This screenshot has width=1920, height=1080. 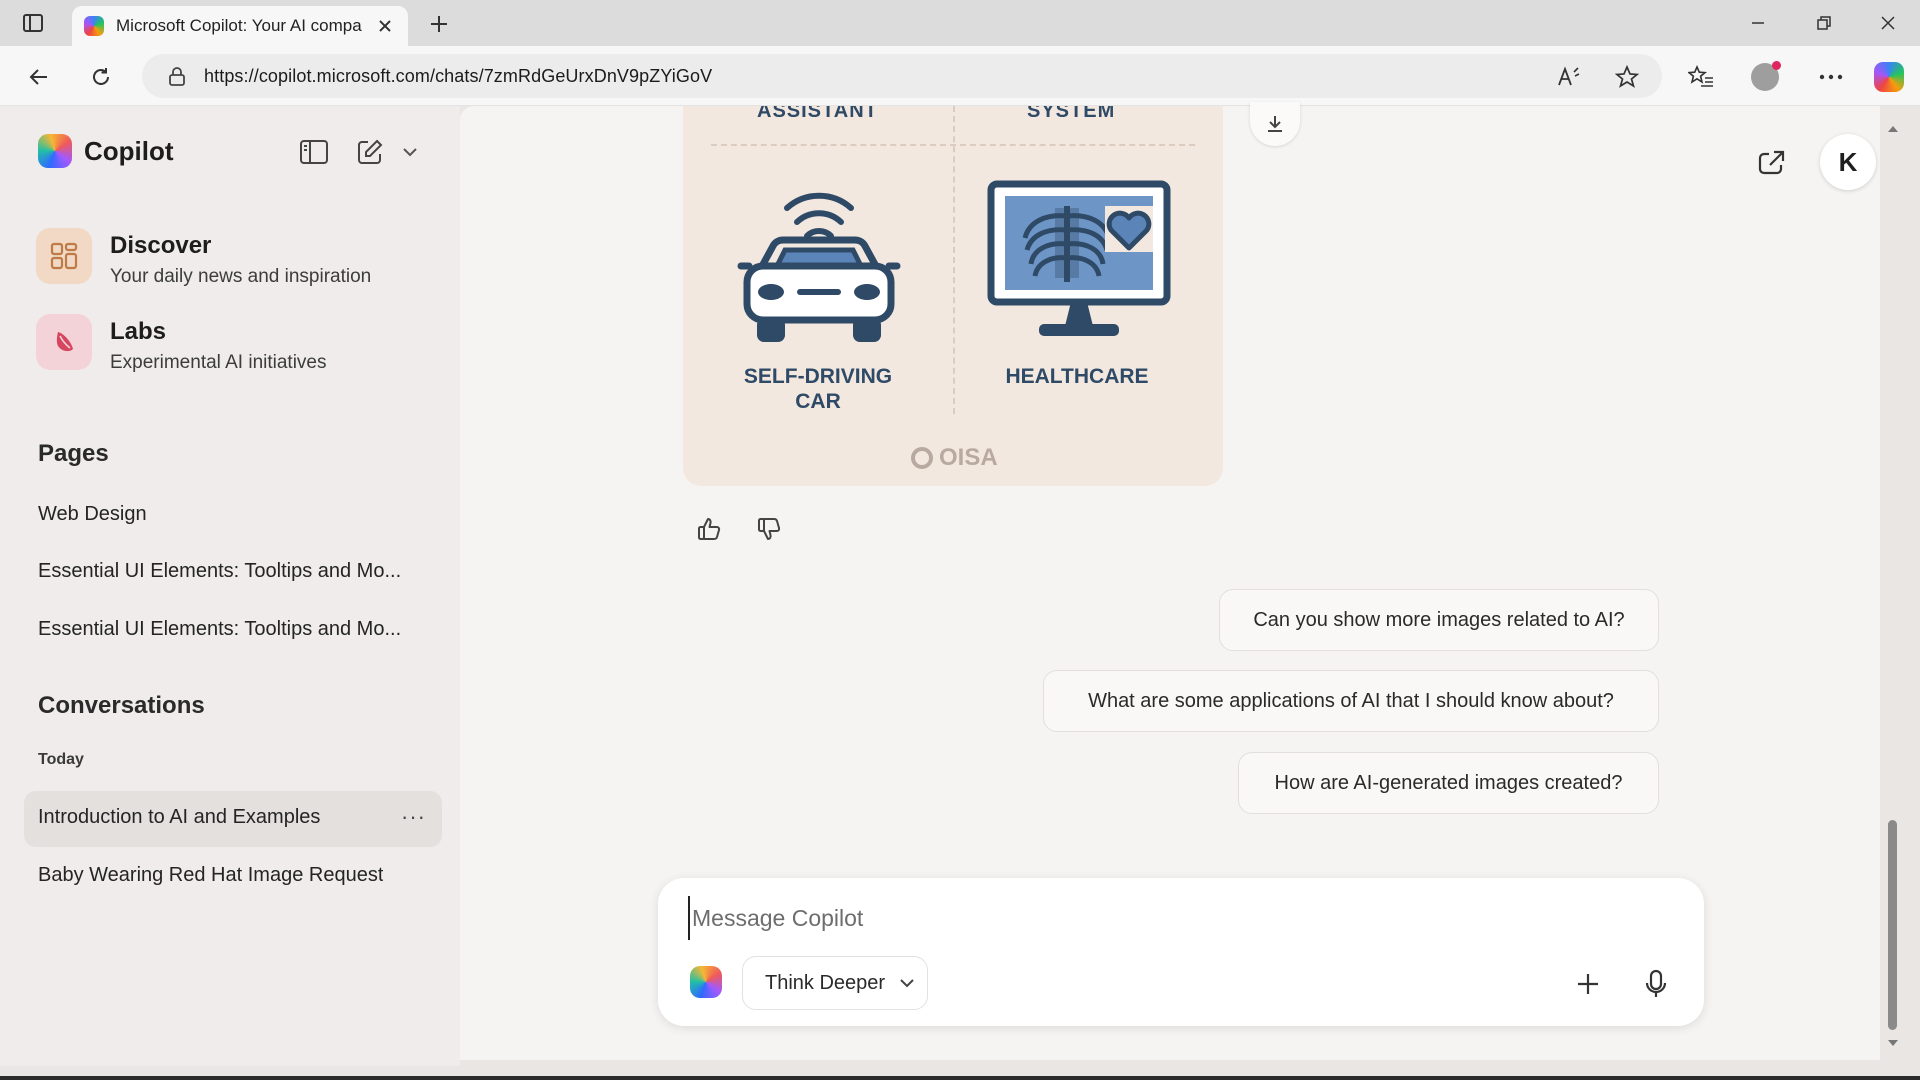 I want to click on brand: Copilot, so click(x=106, y=151).